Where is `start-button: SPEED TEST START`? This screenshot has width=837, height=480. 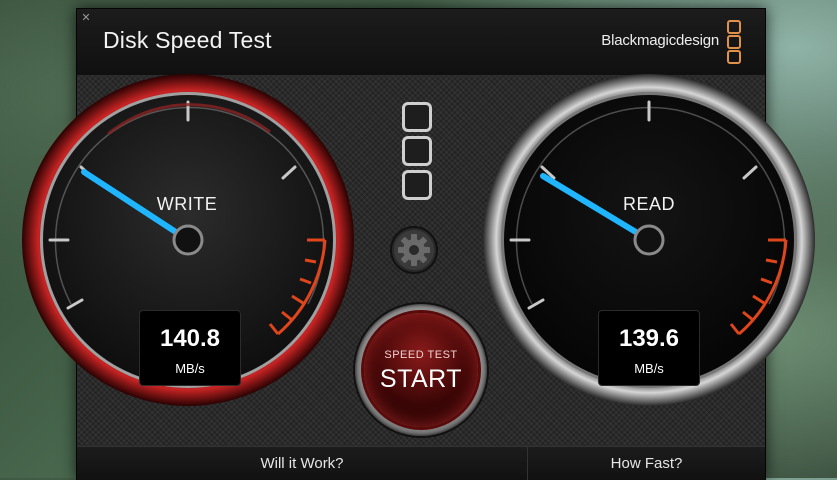 start-button: SPEED TEST START is located at coordinates (421, 370).